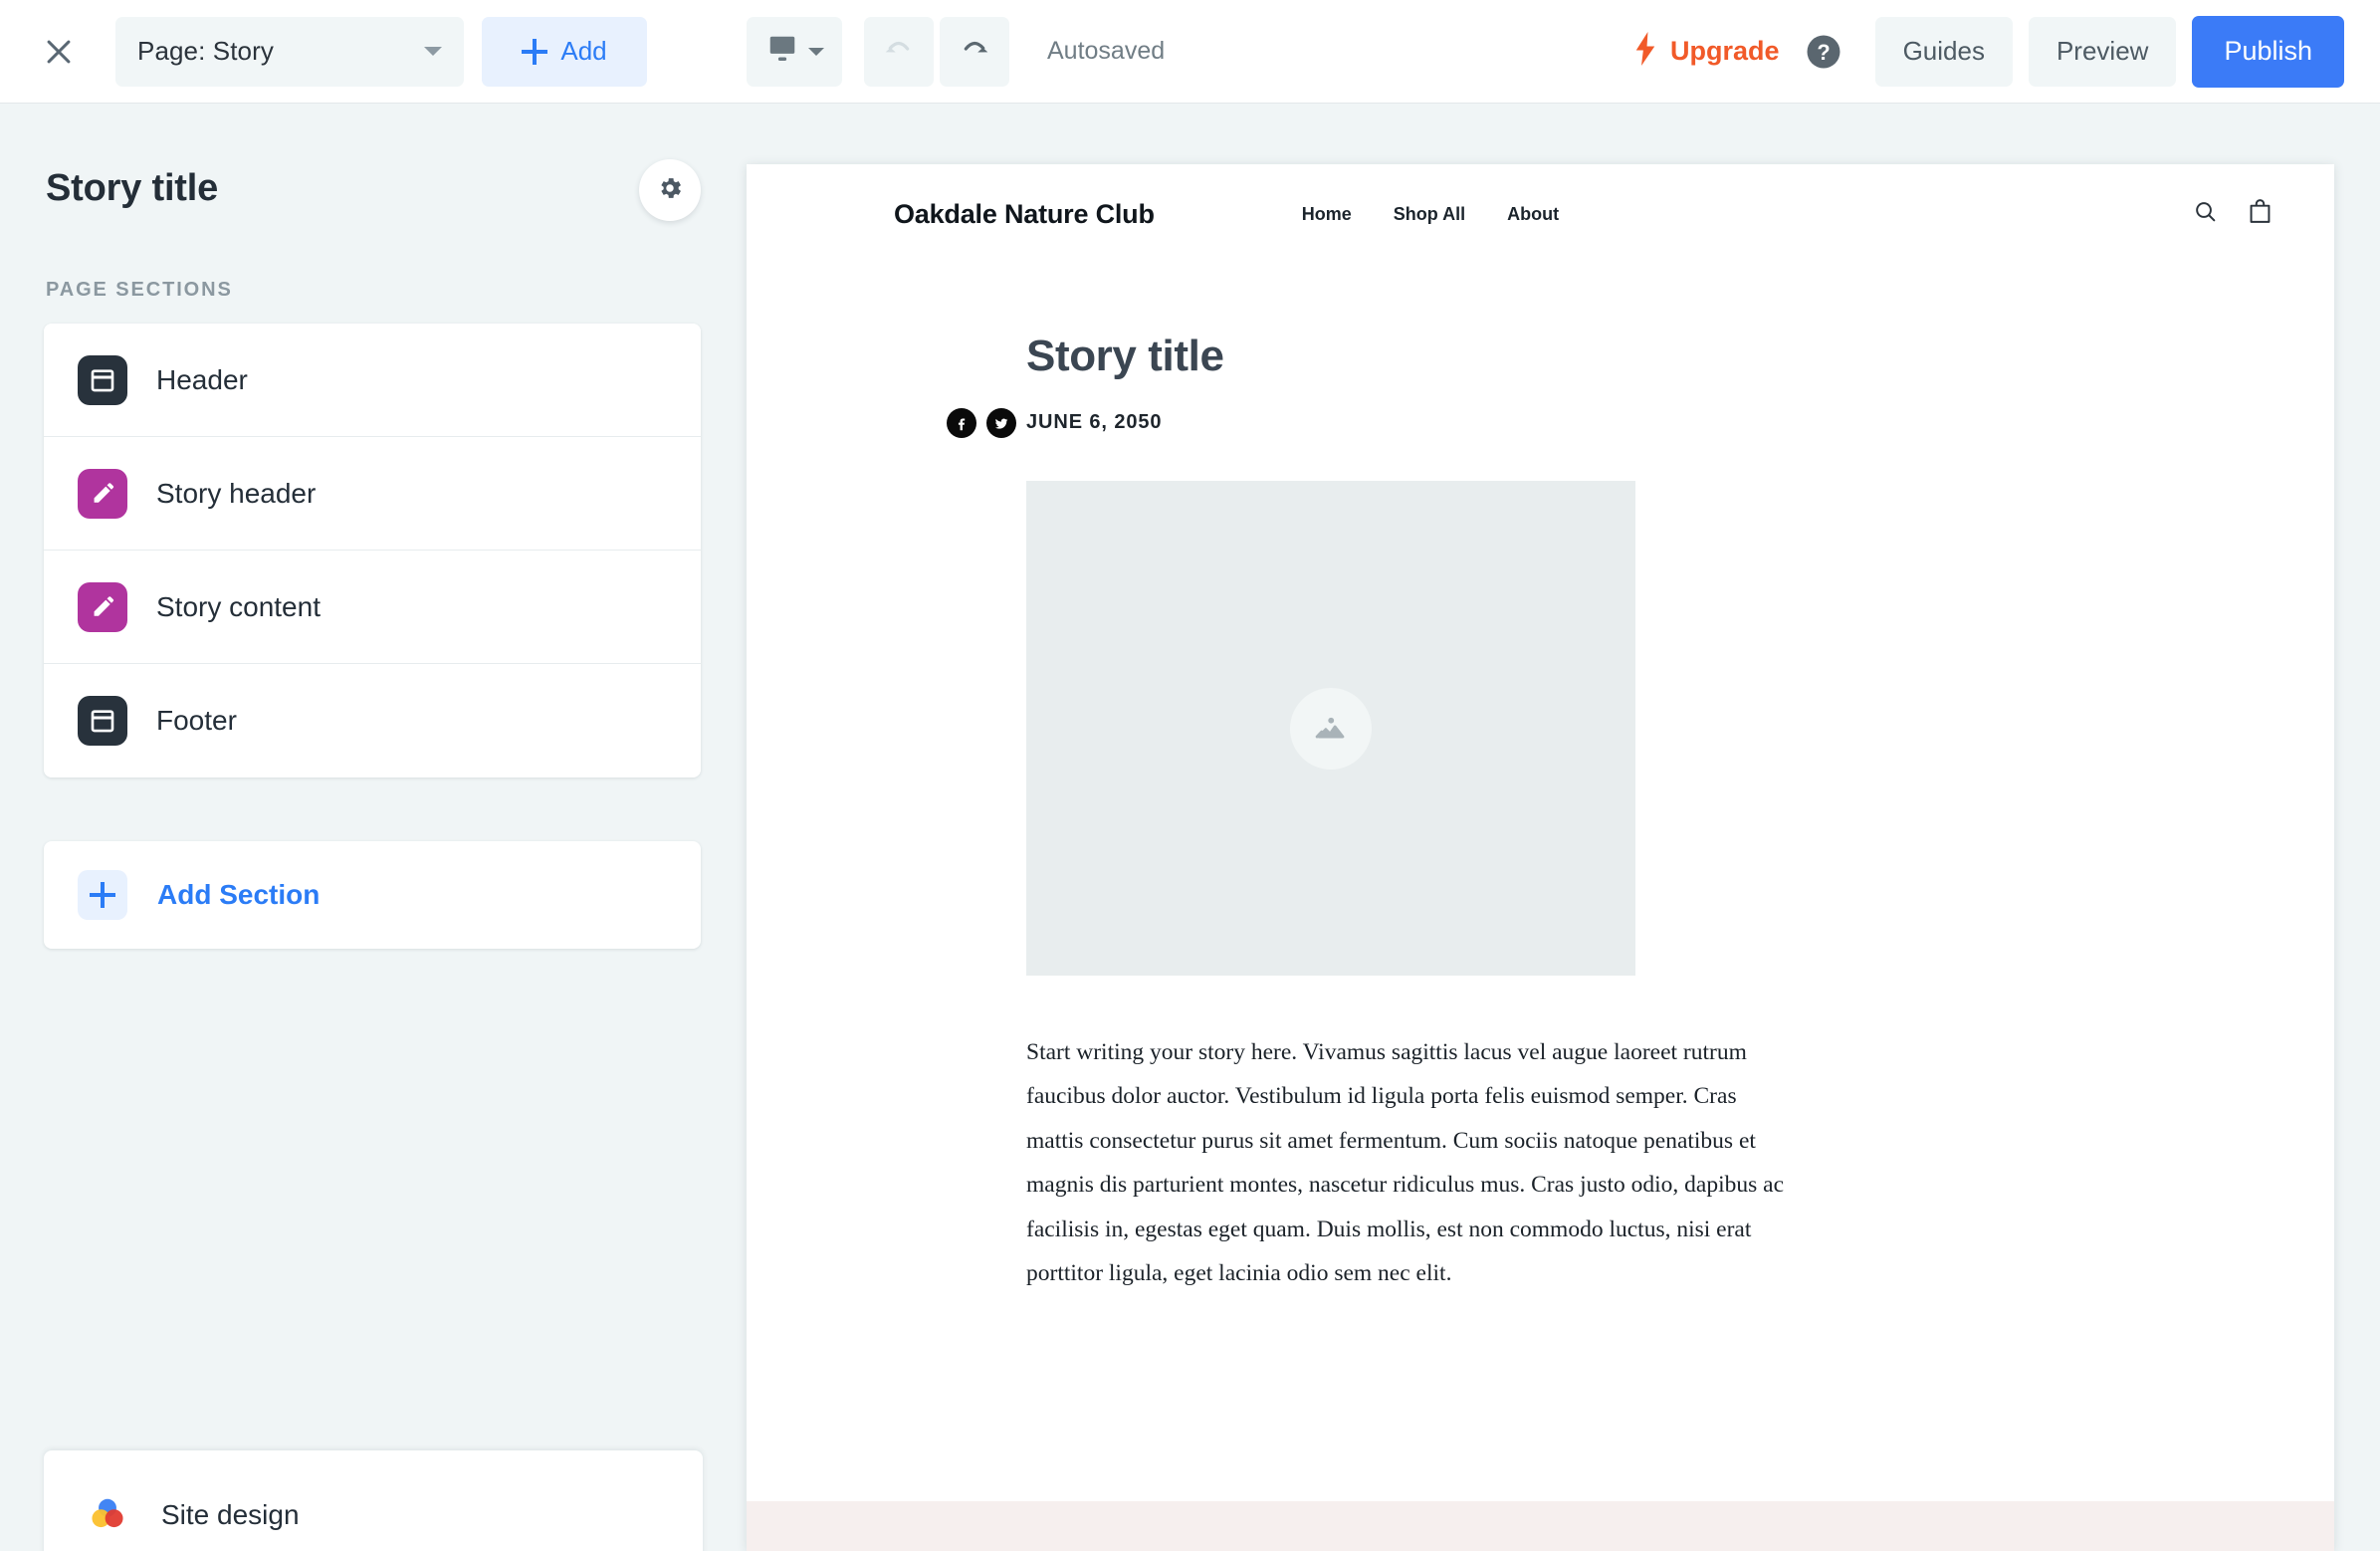 Image resolution: width=2380 pixels, height=1551 pixels. What do you see at coordinates (372, 607) in the screenshot?
I see `sidebar-item-story-content: Story content` at bounding box center [372, 607].